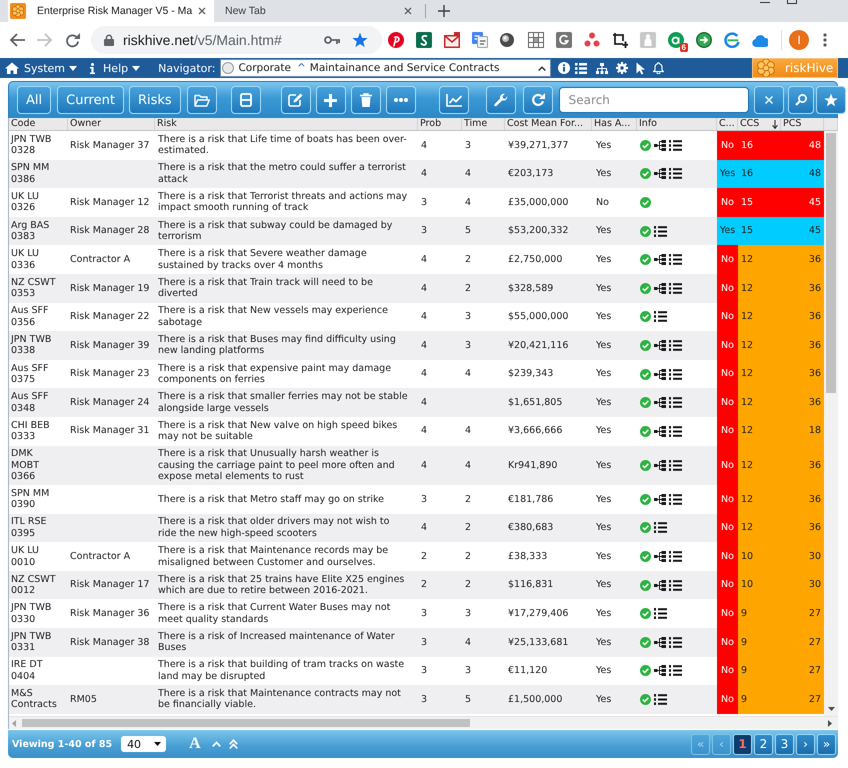  Describe the element at coordinates (792, 2) in the screenshot. I see `maximize-icon` at that location.